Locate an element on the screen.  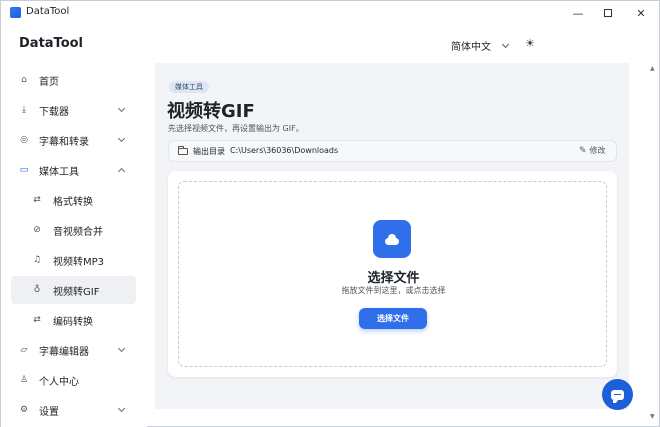
edit-icon: ✎ is located at coordinates (583, 150).